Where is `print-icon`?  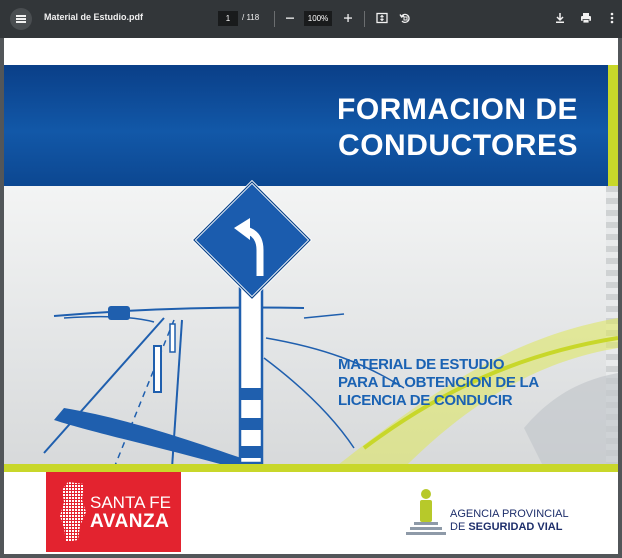
print-icon is located at coordinates (586, 18).